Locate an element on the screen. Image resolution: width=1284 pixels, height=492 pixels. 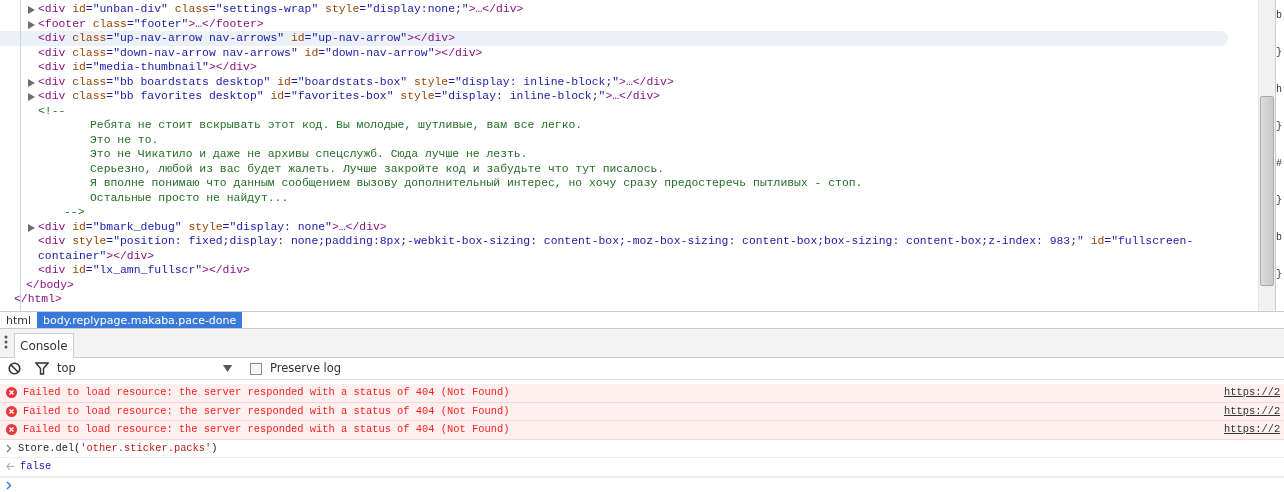
code-line: <div id="media-thumbnail"></div> is located at coordinates (147, 67).